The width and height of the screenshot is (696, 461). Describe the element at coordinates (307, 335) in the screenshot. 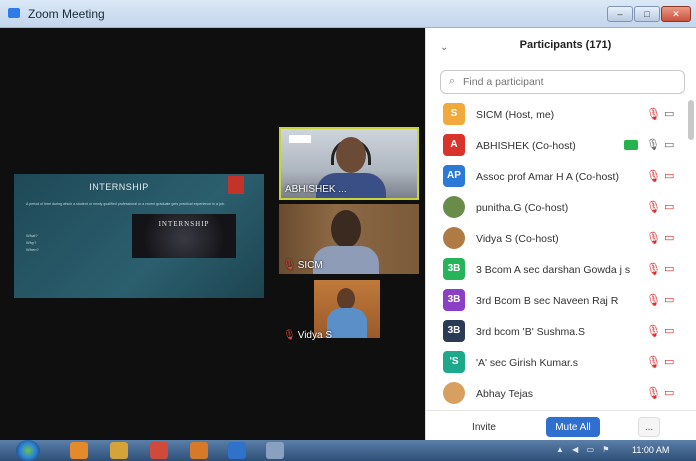

I see `video-tile-name: 🎙 Vidya S` at that location.